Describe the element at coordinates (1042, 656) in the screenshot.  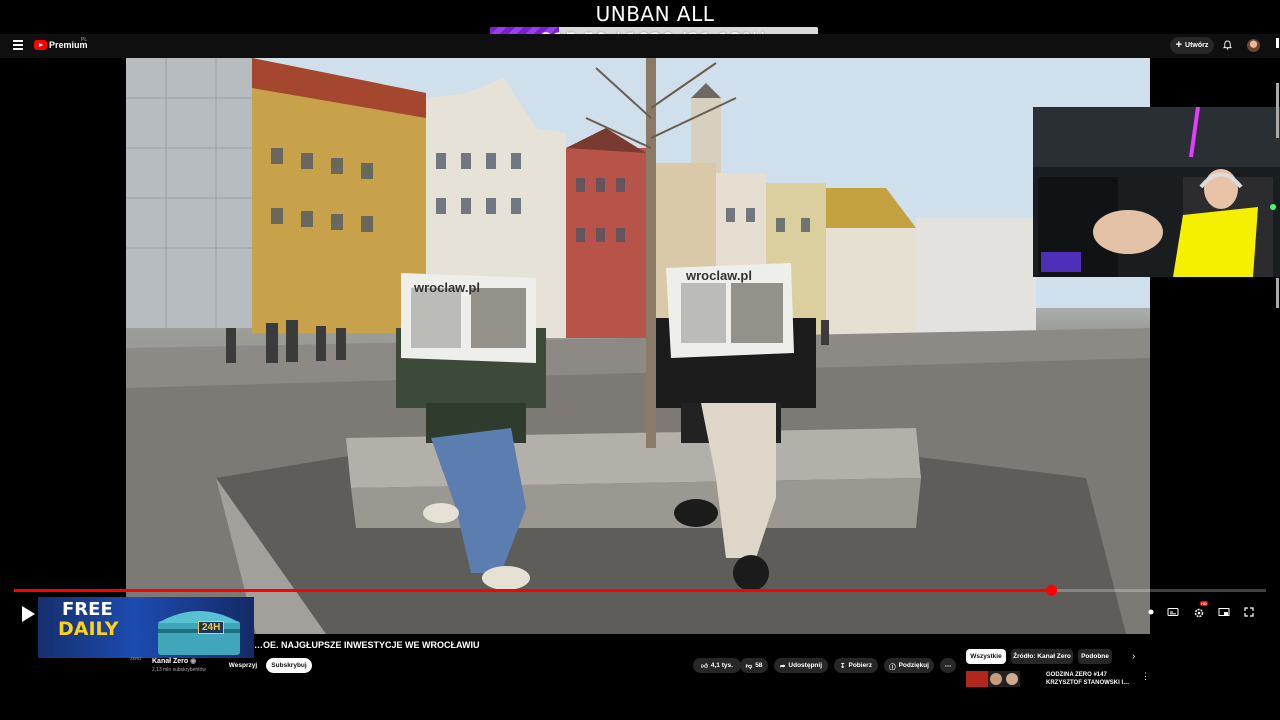
I see `chip-source-channel: Źródło: Kanał Zero` at that location.